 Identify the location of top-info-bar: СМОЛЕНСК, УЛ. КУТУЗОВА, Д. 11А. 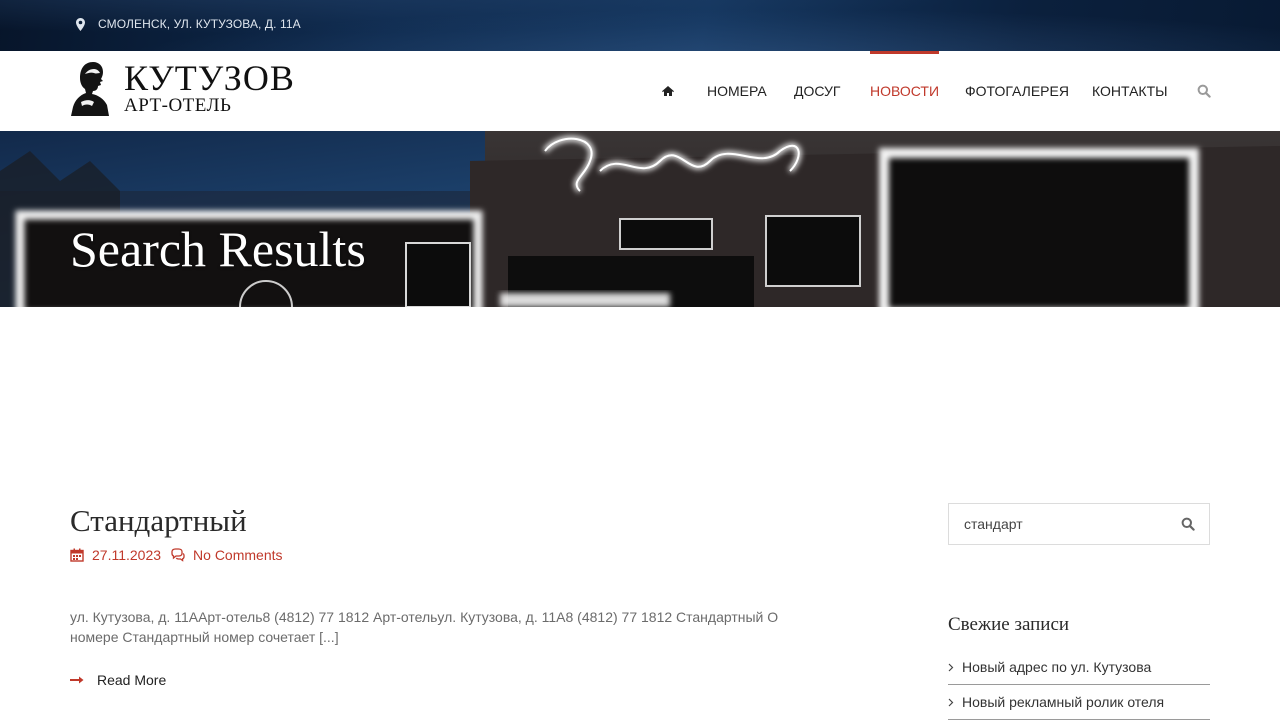
(640, 25).